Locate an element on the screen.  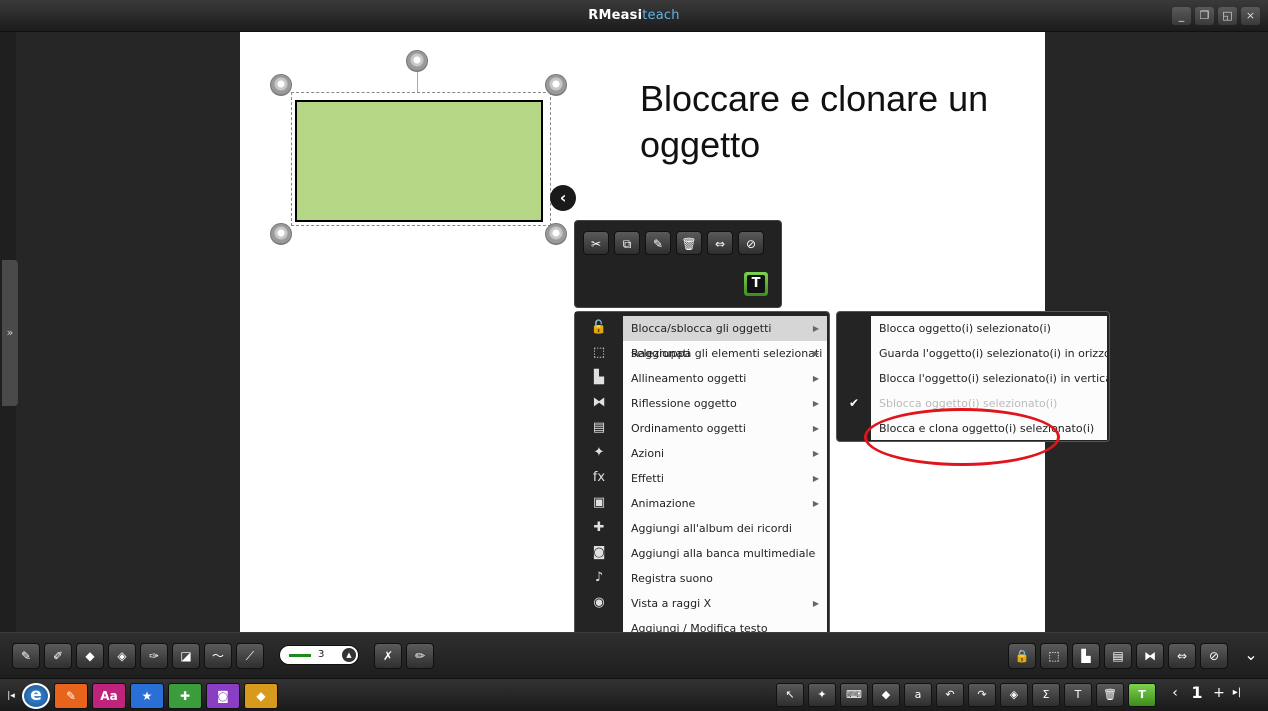
paste-icon: ✎ is located at coordinates (658, 243).